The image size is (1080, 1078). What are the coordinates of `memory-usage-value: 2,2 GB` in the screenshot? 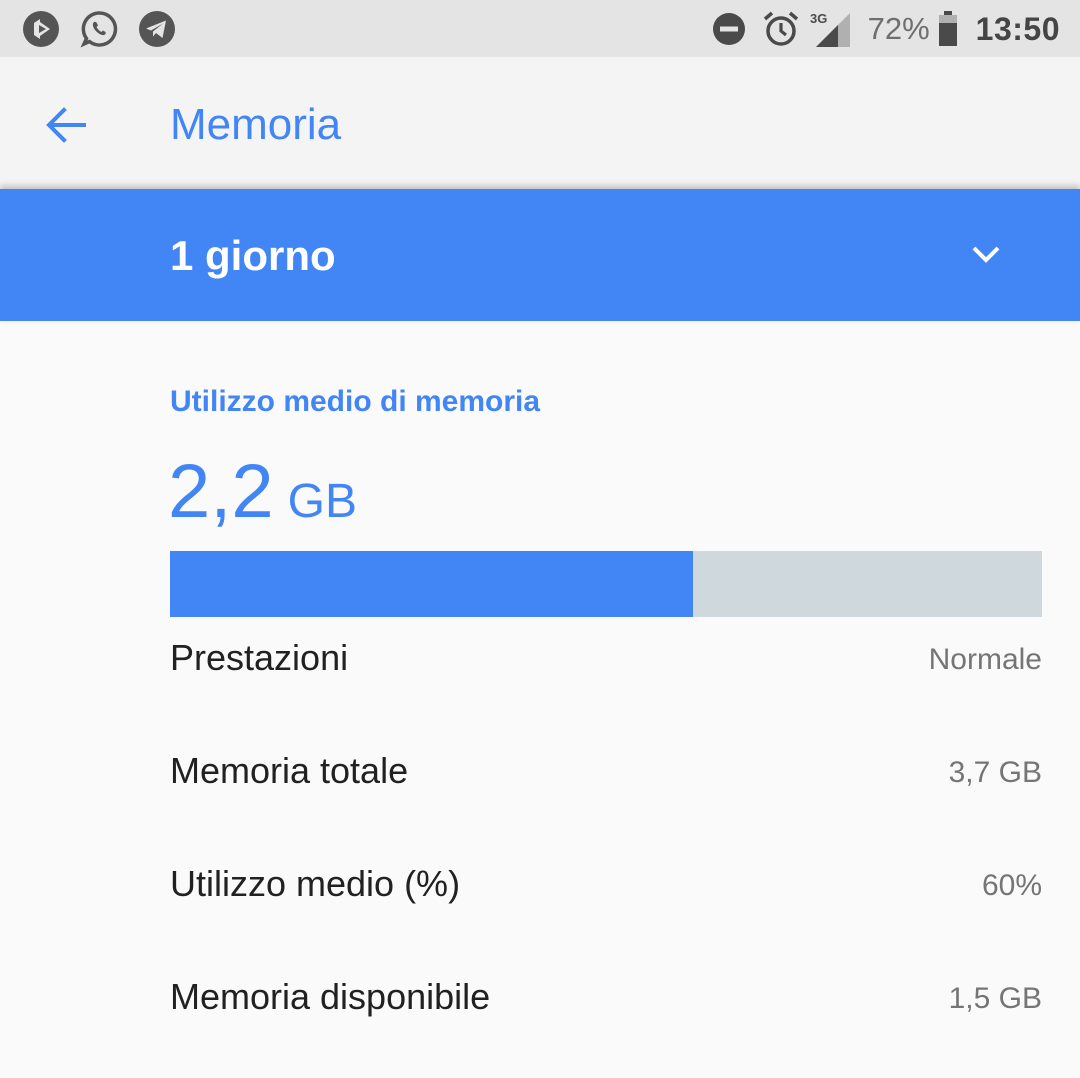 It's located at (262, 492).